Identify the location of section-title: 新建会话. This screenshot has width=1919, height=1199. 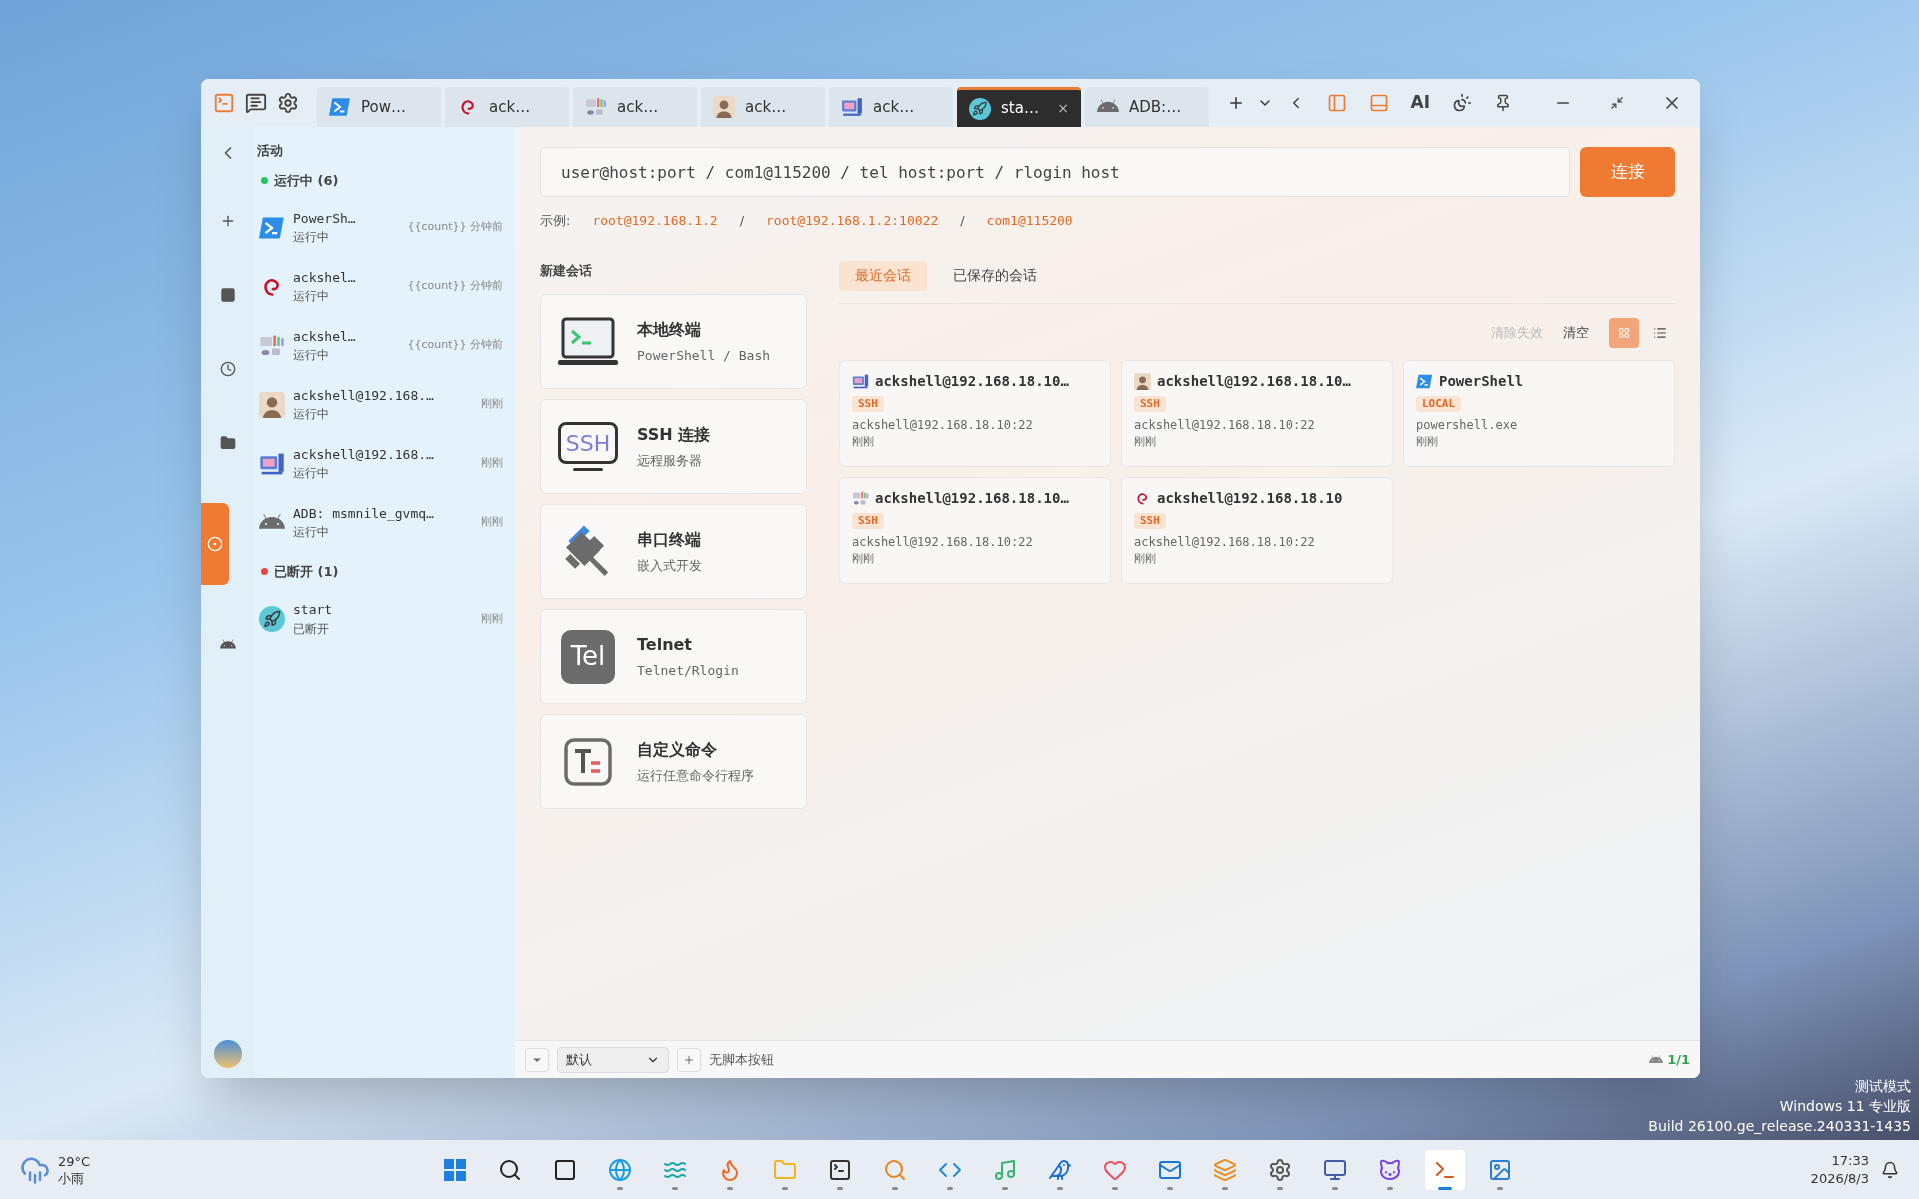
(566, 270).